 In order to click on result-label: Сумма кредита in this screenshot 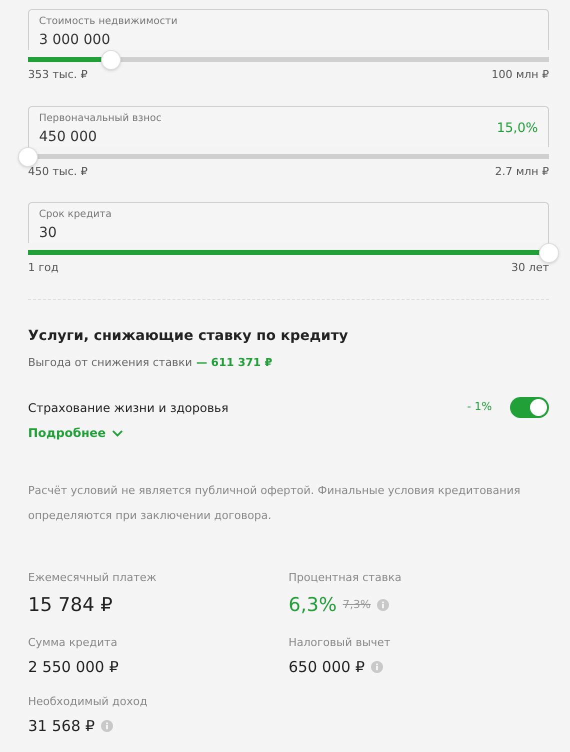, I will do `click(73, 643)`.